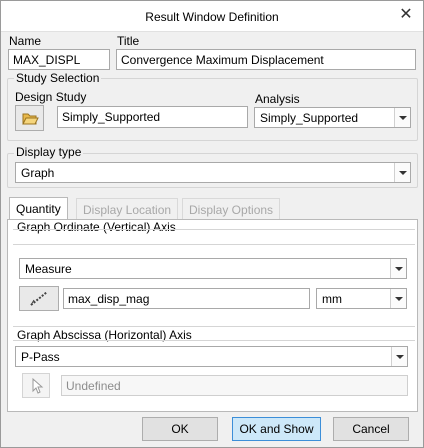  What do you see at coordinates (371, 429) in the screenshot?
I see `cancel-button: Cancel` at bounding box center [371, 429].